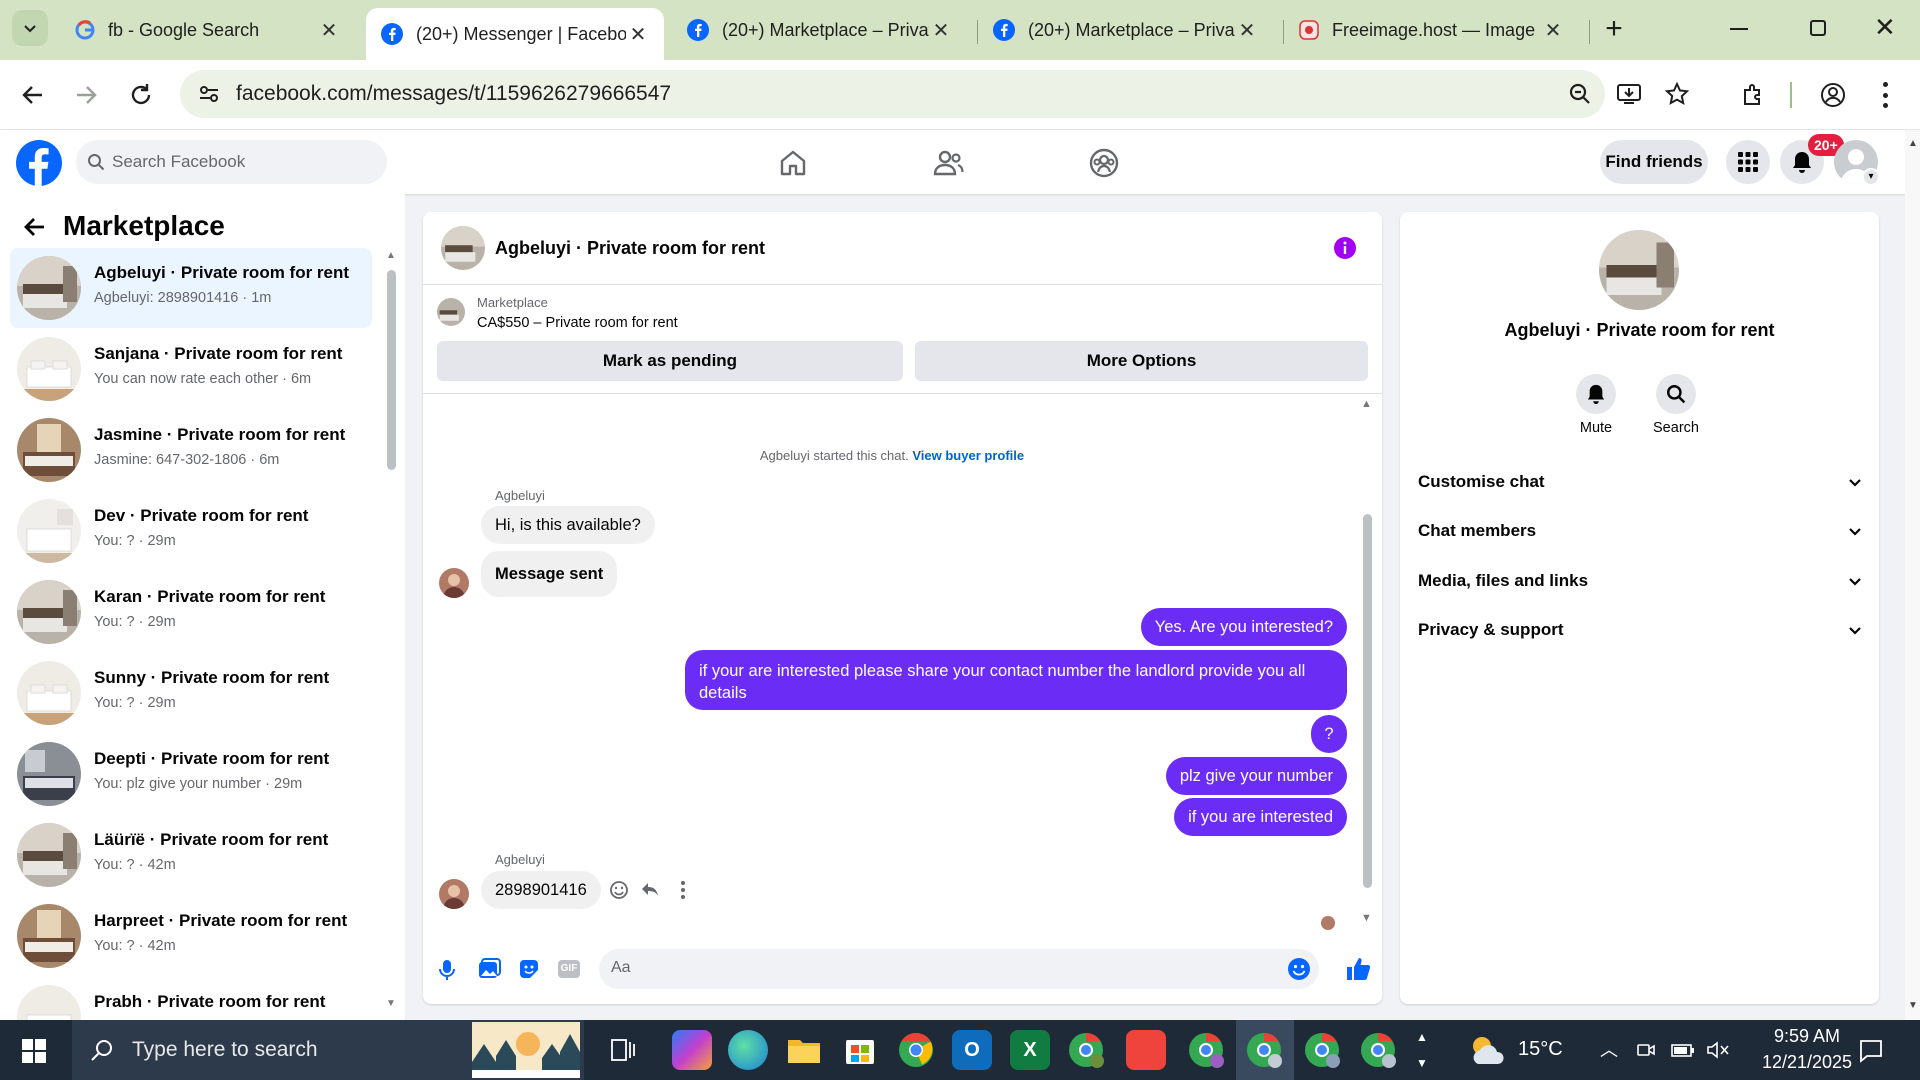  Describe the element at coordinates (191, 998) in the screenshot. I see `conversation-item: Prabh · Private room for rent` at that location.